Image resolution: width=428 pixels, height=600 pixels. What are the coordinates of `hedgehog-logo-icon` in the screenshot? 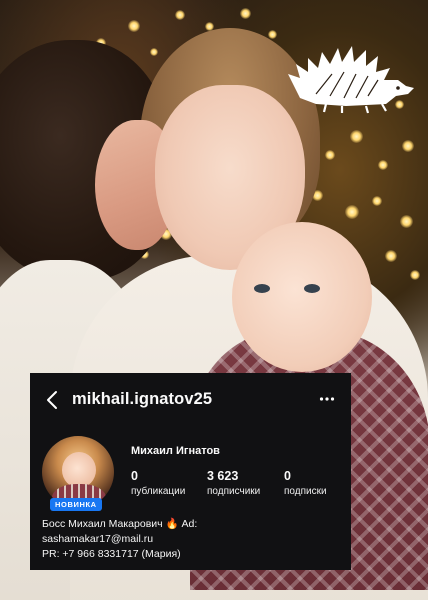 It's located at (351, 80).